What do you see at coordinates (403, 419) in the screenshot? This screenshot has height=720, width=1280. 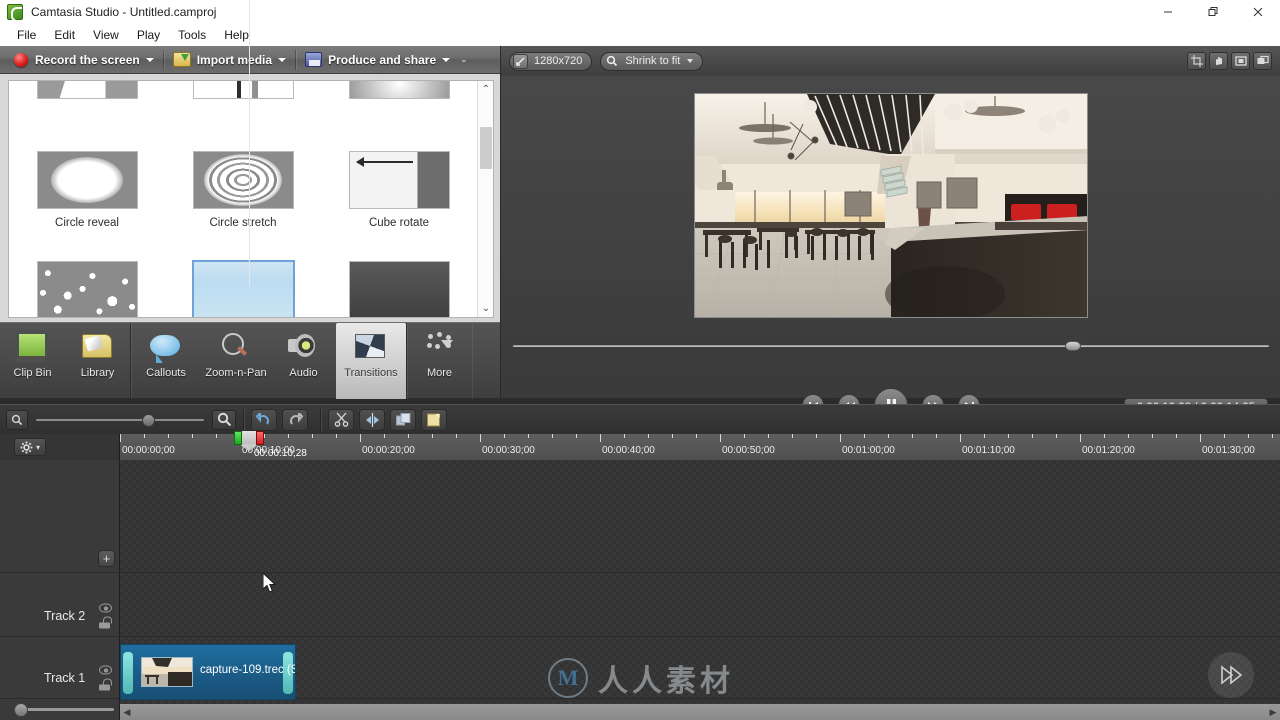 I see `copy-button` at bounding box center [403, 419].